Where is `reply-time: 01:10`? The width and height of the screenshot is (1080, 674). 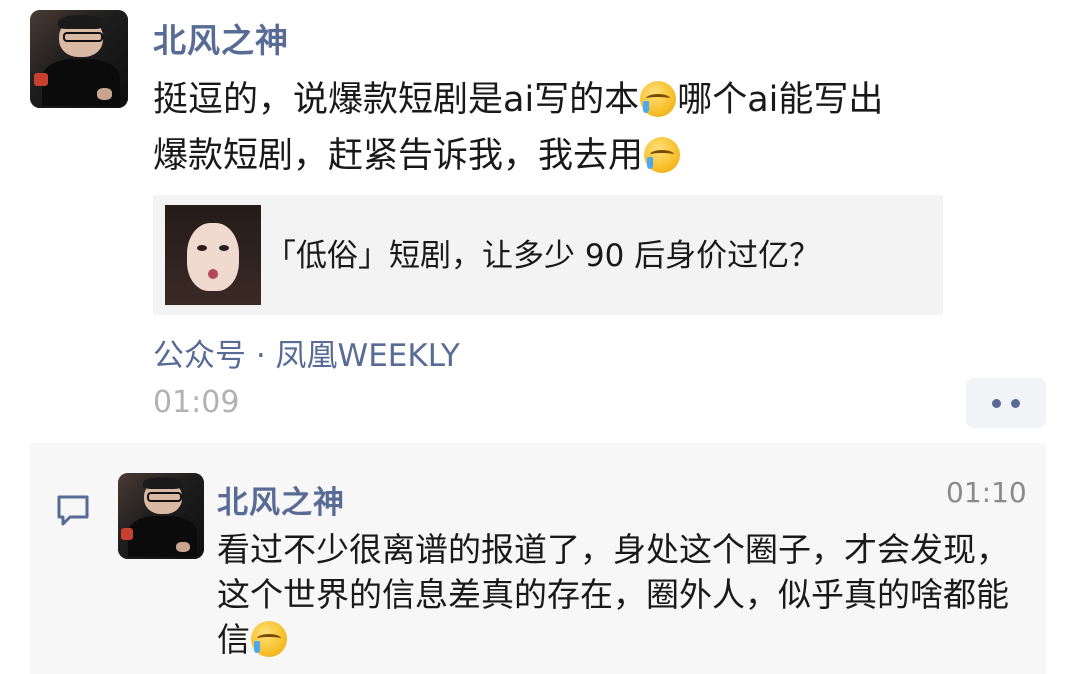
reply-time: 01:10 is located at coordinates (986, 492).